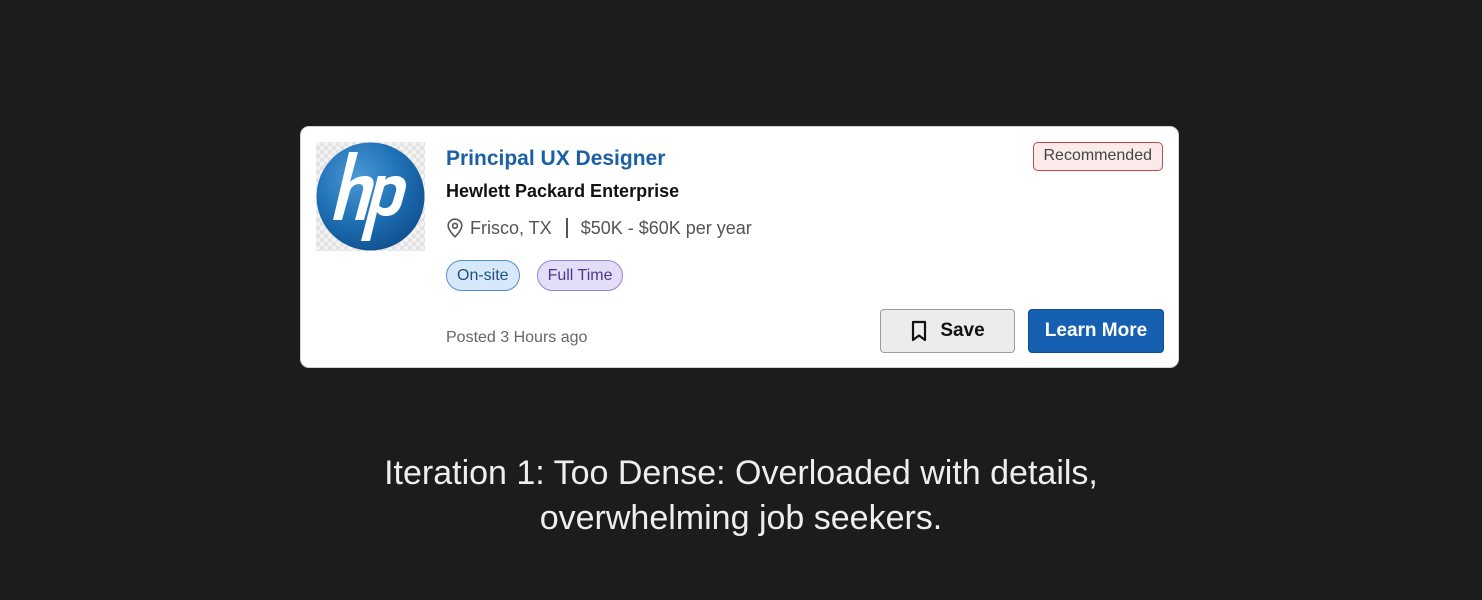 This screenshot has width=1482, height=600. Describe the element at coordinates (483, 275) in the screenshot. I see `tag-on-site: On-site` at that location.